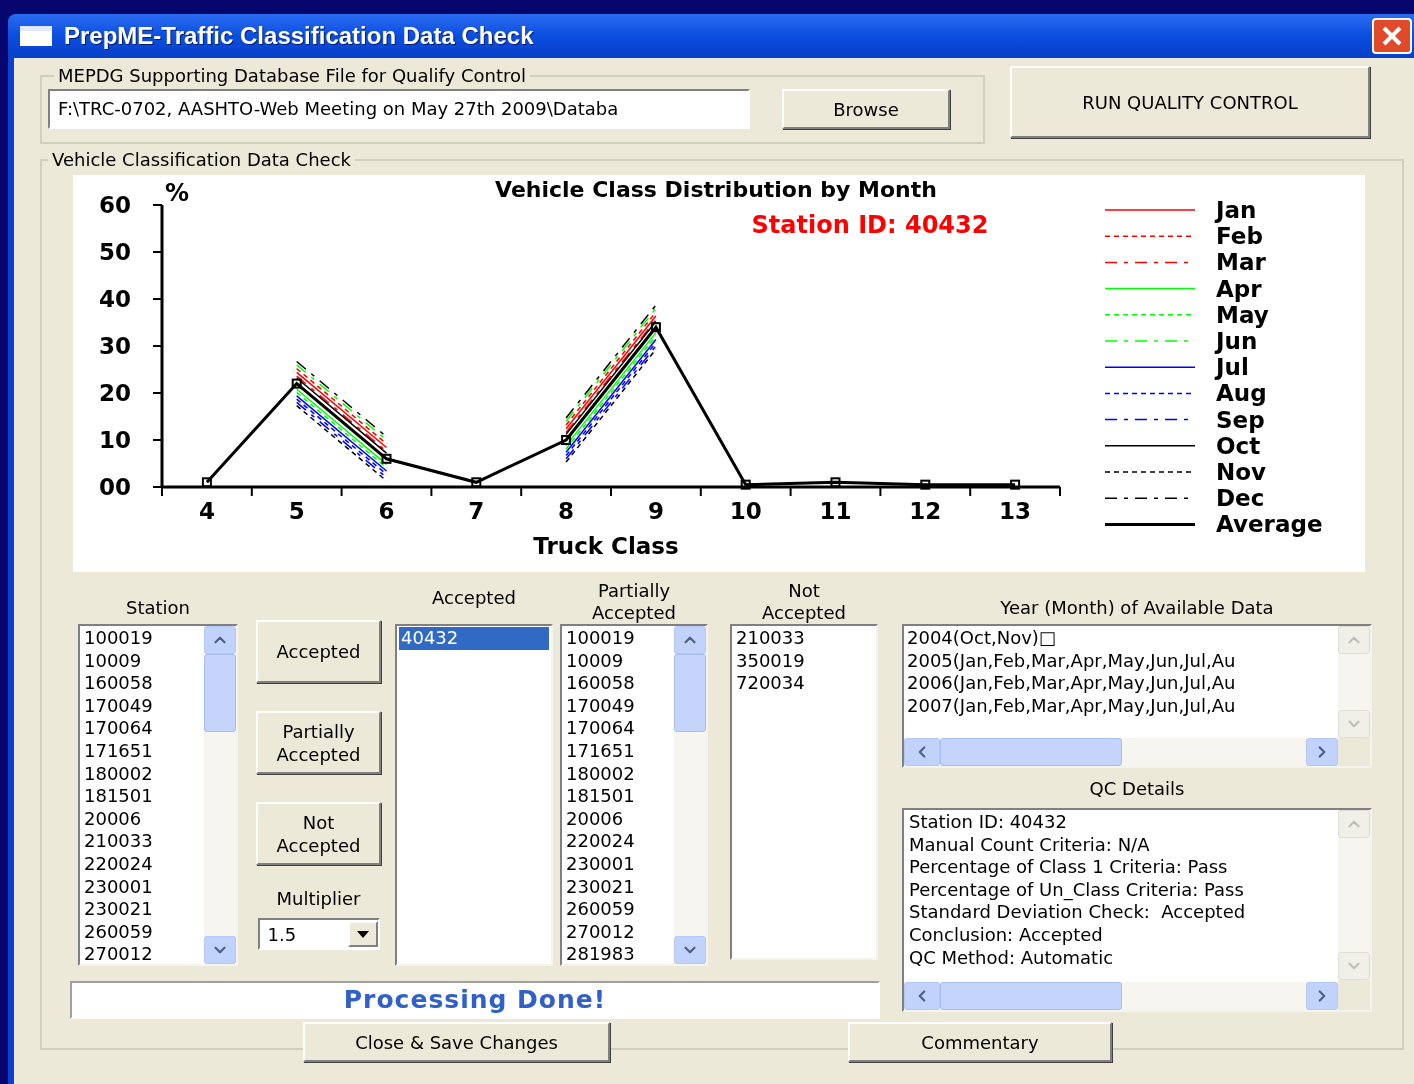  I want to click on legend-label: Mar, so click(1241, 262).